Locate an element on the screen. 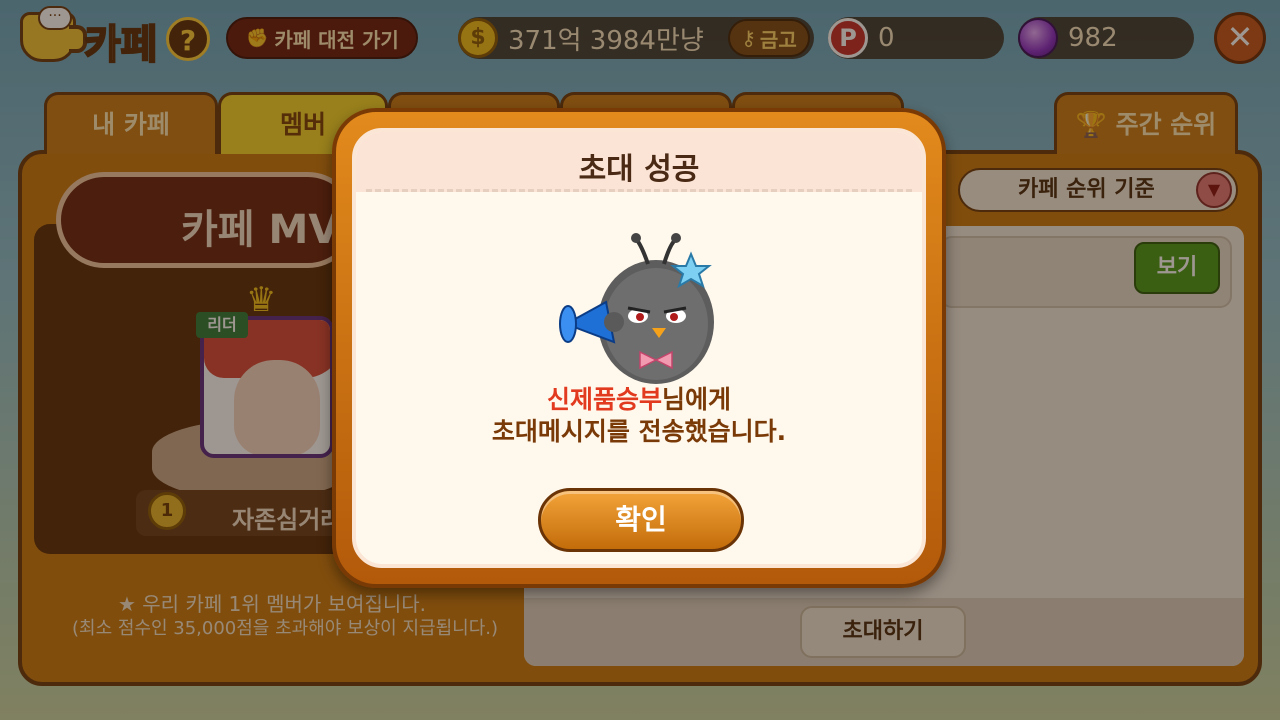 The width and height of the screenshot is (1280, 720). dialog-message: 신제품승부님에게 초대메시지를 전송했습니다. is located at coordinates (639, 416).